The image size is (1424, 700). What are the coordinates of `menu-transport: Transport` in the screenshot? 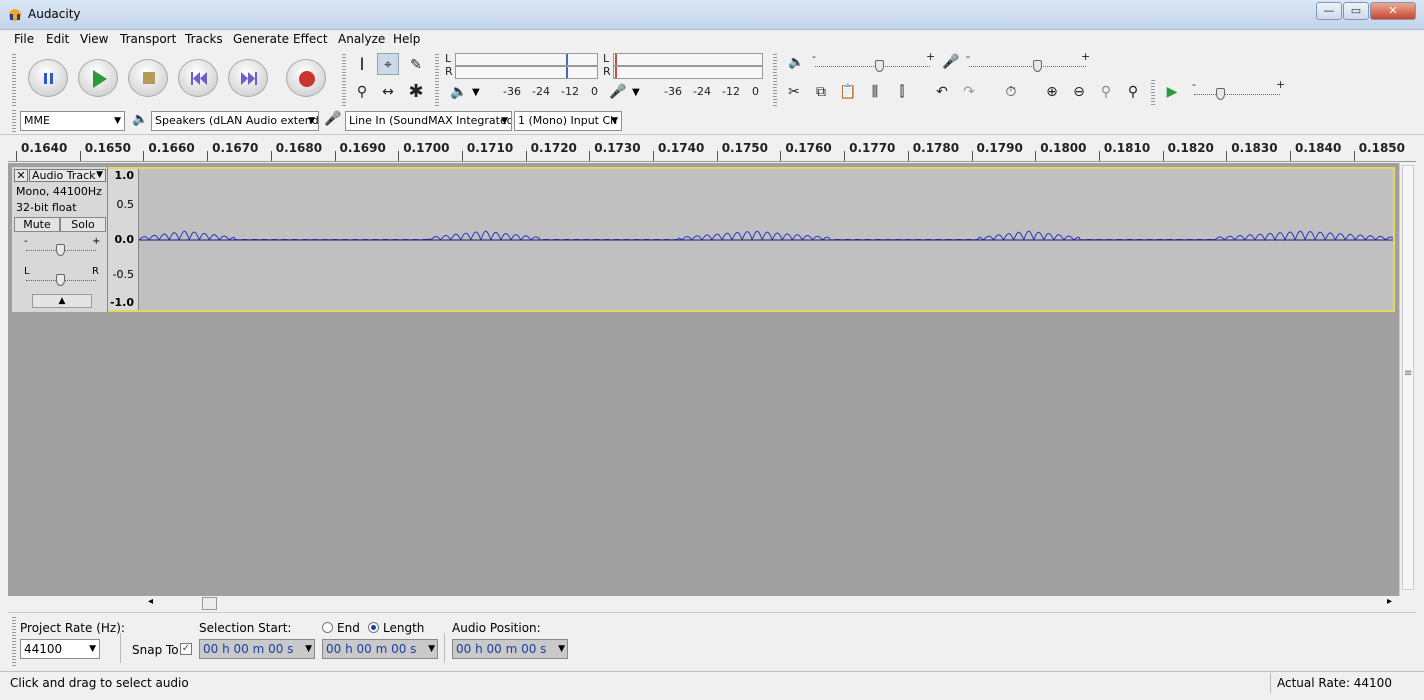 It's located at (148, 39).